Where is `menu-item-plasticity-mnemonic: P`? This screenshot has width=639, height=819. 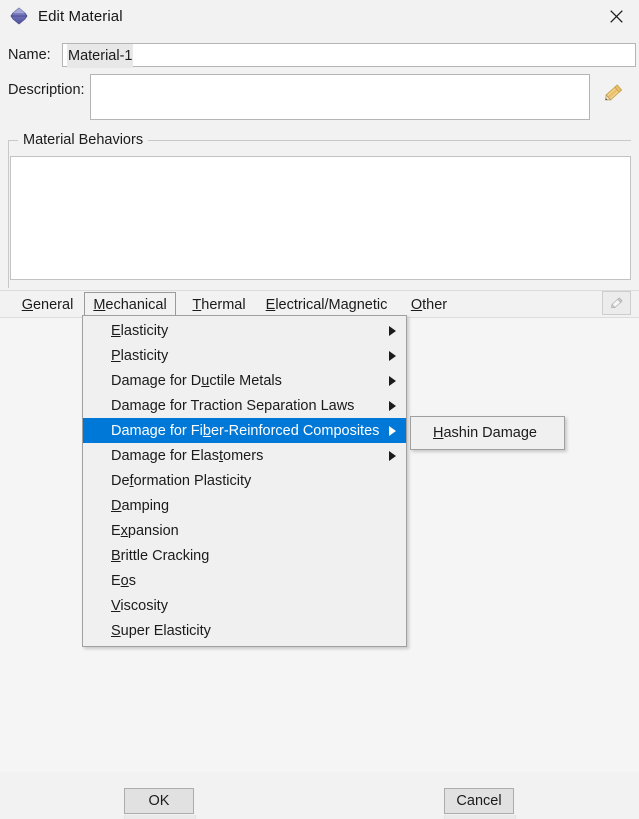 menu-item-plasticity-mnemonic: P is located at coordinates (116, 355).